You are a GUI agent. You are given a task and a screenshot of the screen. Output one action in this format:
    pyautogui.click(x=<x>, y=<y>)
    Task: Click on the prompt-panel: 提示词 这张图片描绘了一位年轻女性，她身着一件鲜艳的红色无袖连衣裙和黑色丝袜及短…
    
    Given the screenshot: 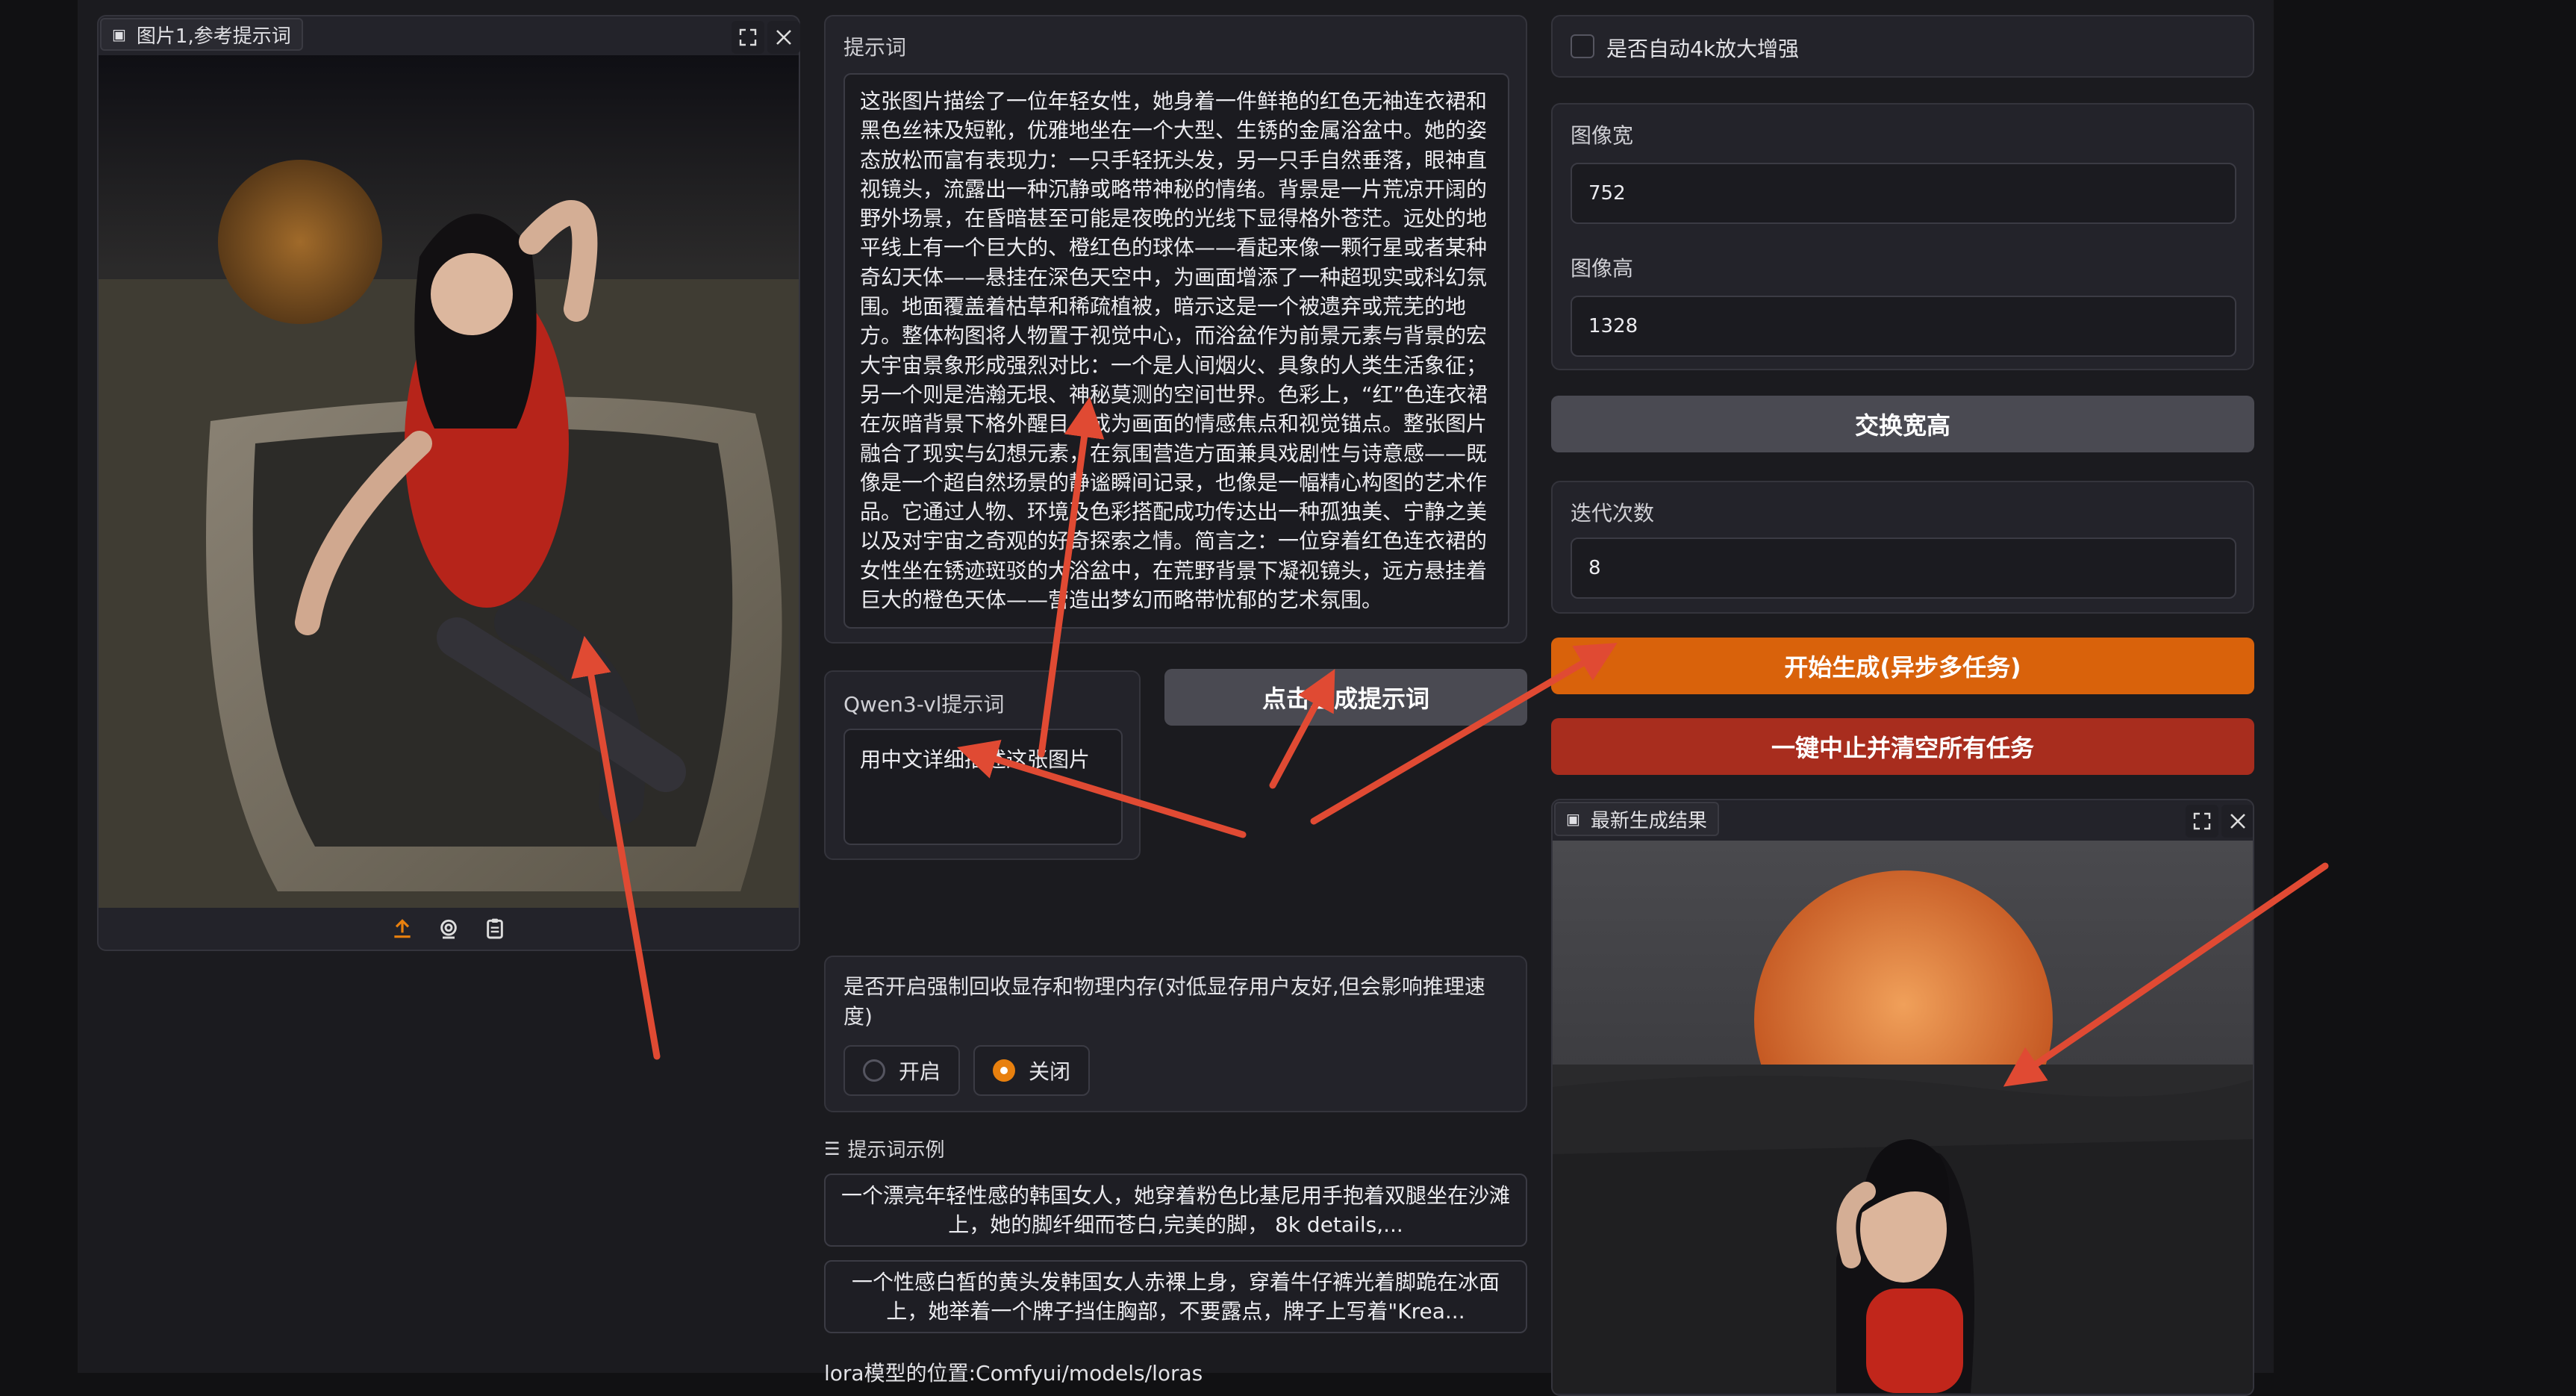 What is the action you would take?
    pyautogui.click(x=1175, y=330)
    